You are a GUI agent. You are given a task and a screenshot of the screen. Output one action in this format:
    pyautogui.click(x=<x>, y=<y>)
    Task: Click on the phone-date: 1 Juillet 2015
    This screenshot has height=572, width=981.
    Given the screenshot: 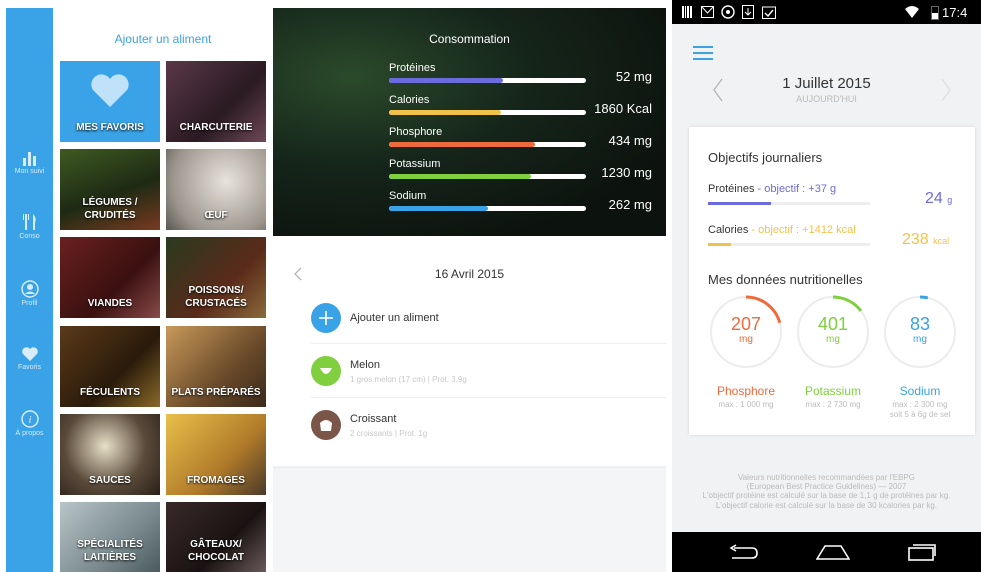 What is the action you would take?
    pyautogui.click(x=826, y=83)
    